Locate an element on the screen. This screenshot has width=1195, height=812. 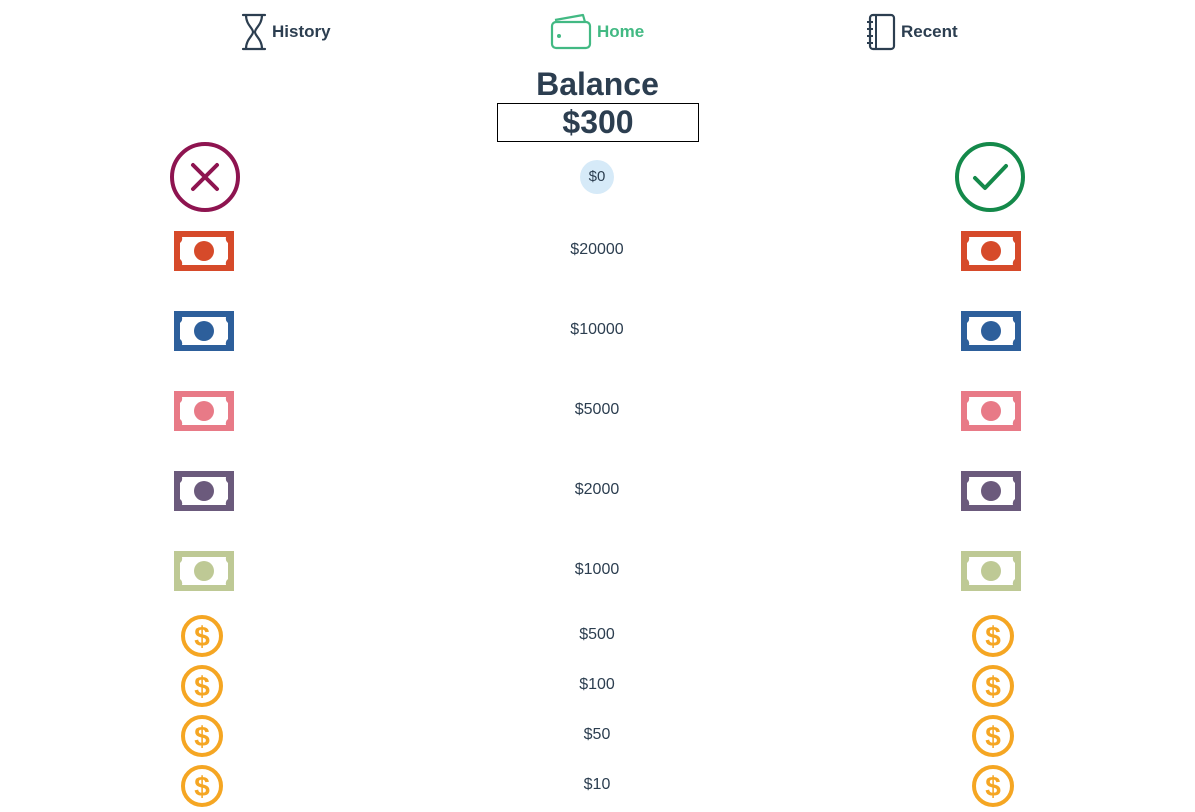
nav-history-label: History is located at coordinates (301, 31).